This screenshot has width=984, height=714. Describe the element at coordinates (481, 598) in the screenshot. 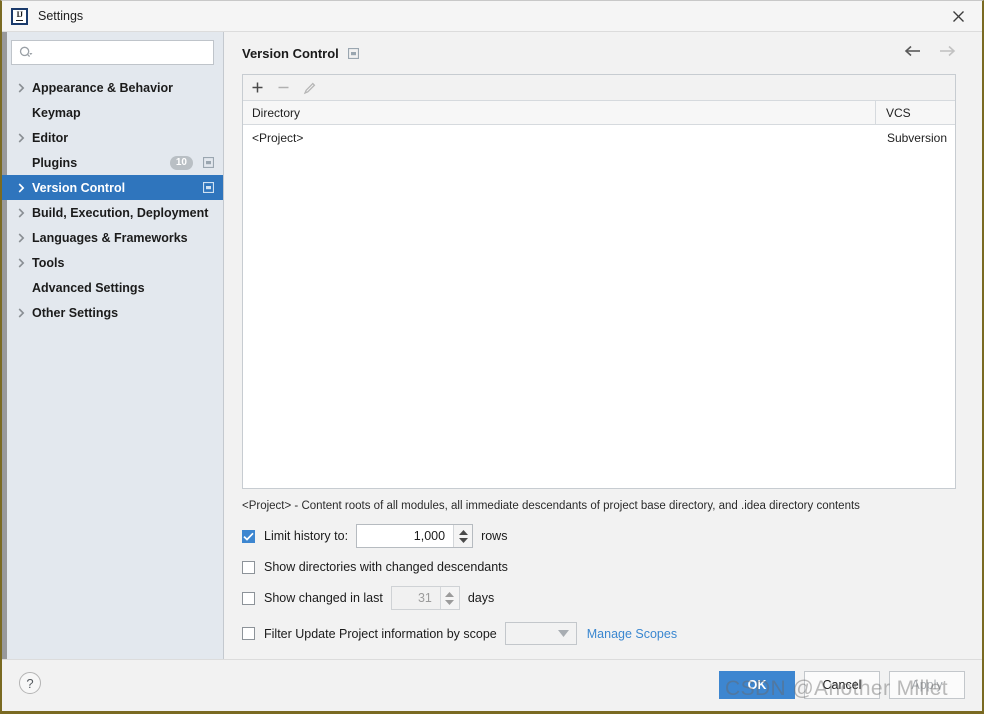

I see `show-changed-suffix: days` at that location.